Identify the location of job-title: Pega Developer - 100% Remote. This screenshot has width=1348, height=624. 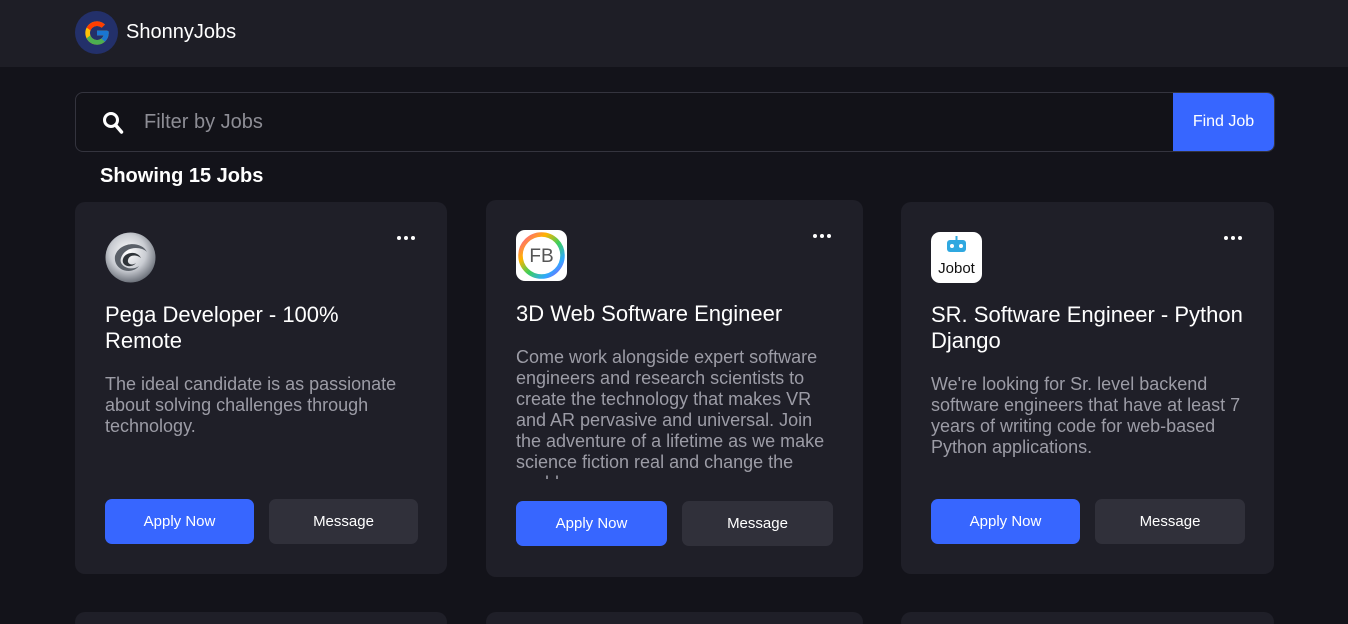
(260, 328).